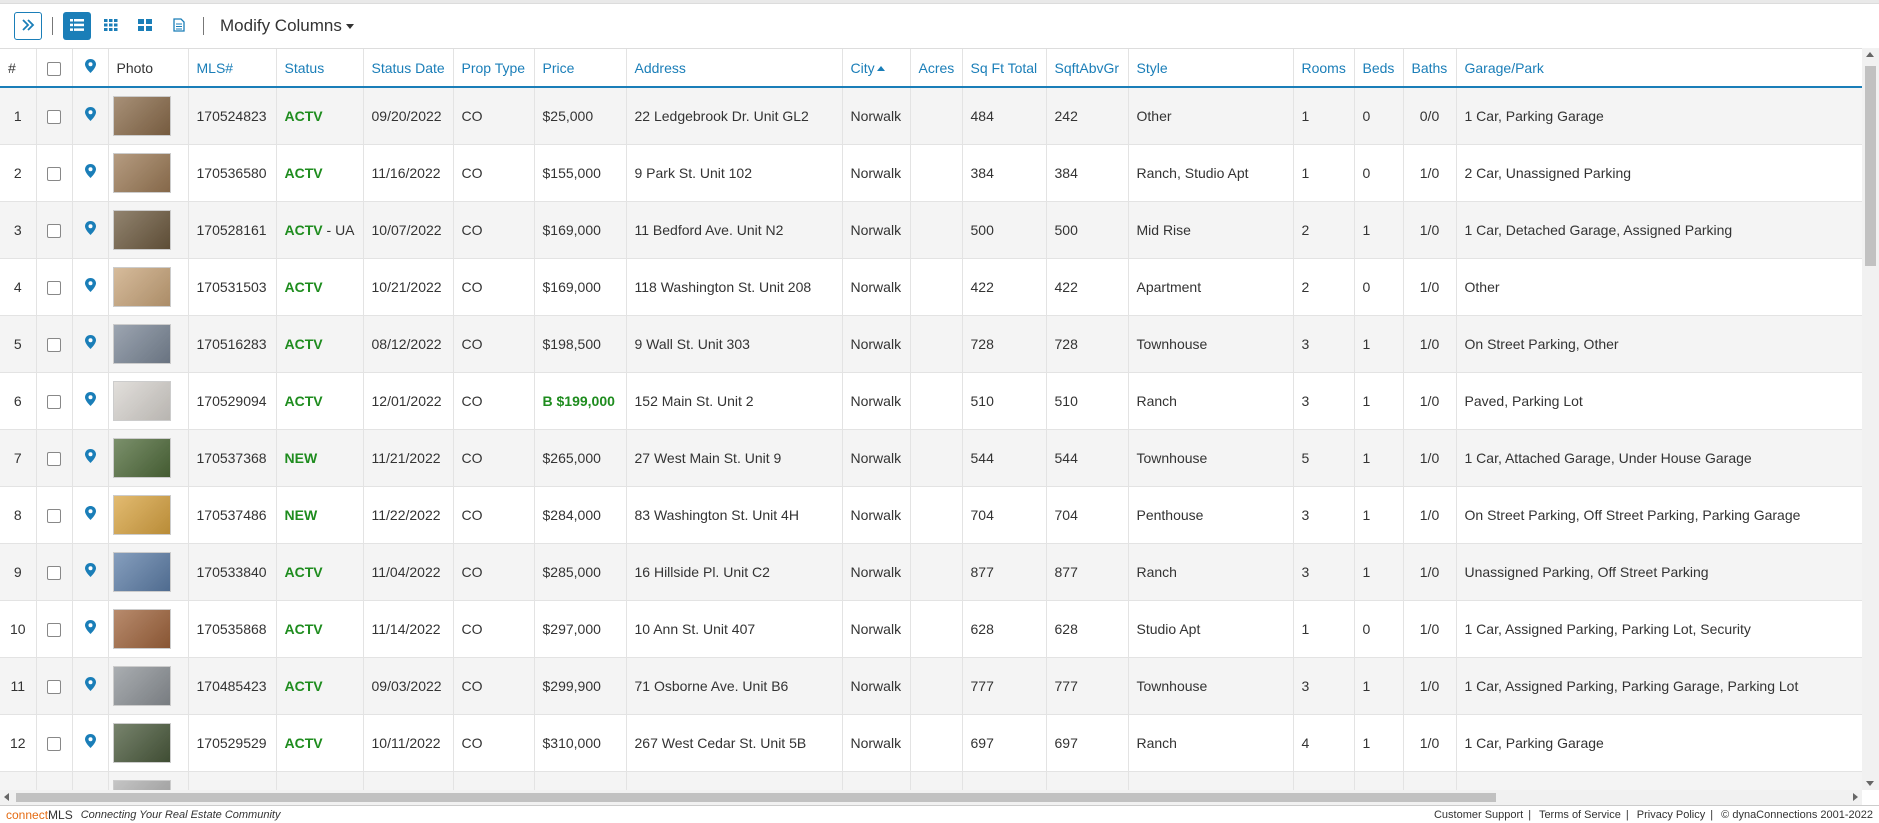 This screenshot has height=823, width=1879. Describe the element at coordinates (1870, 54) in the screenshot. I see `scroll-up-icon` at that location.